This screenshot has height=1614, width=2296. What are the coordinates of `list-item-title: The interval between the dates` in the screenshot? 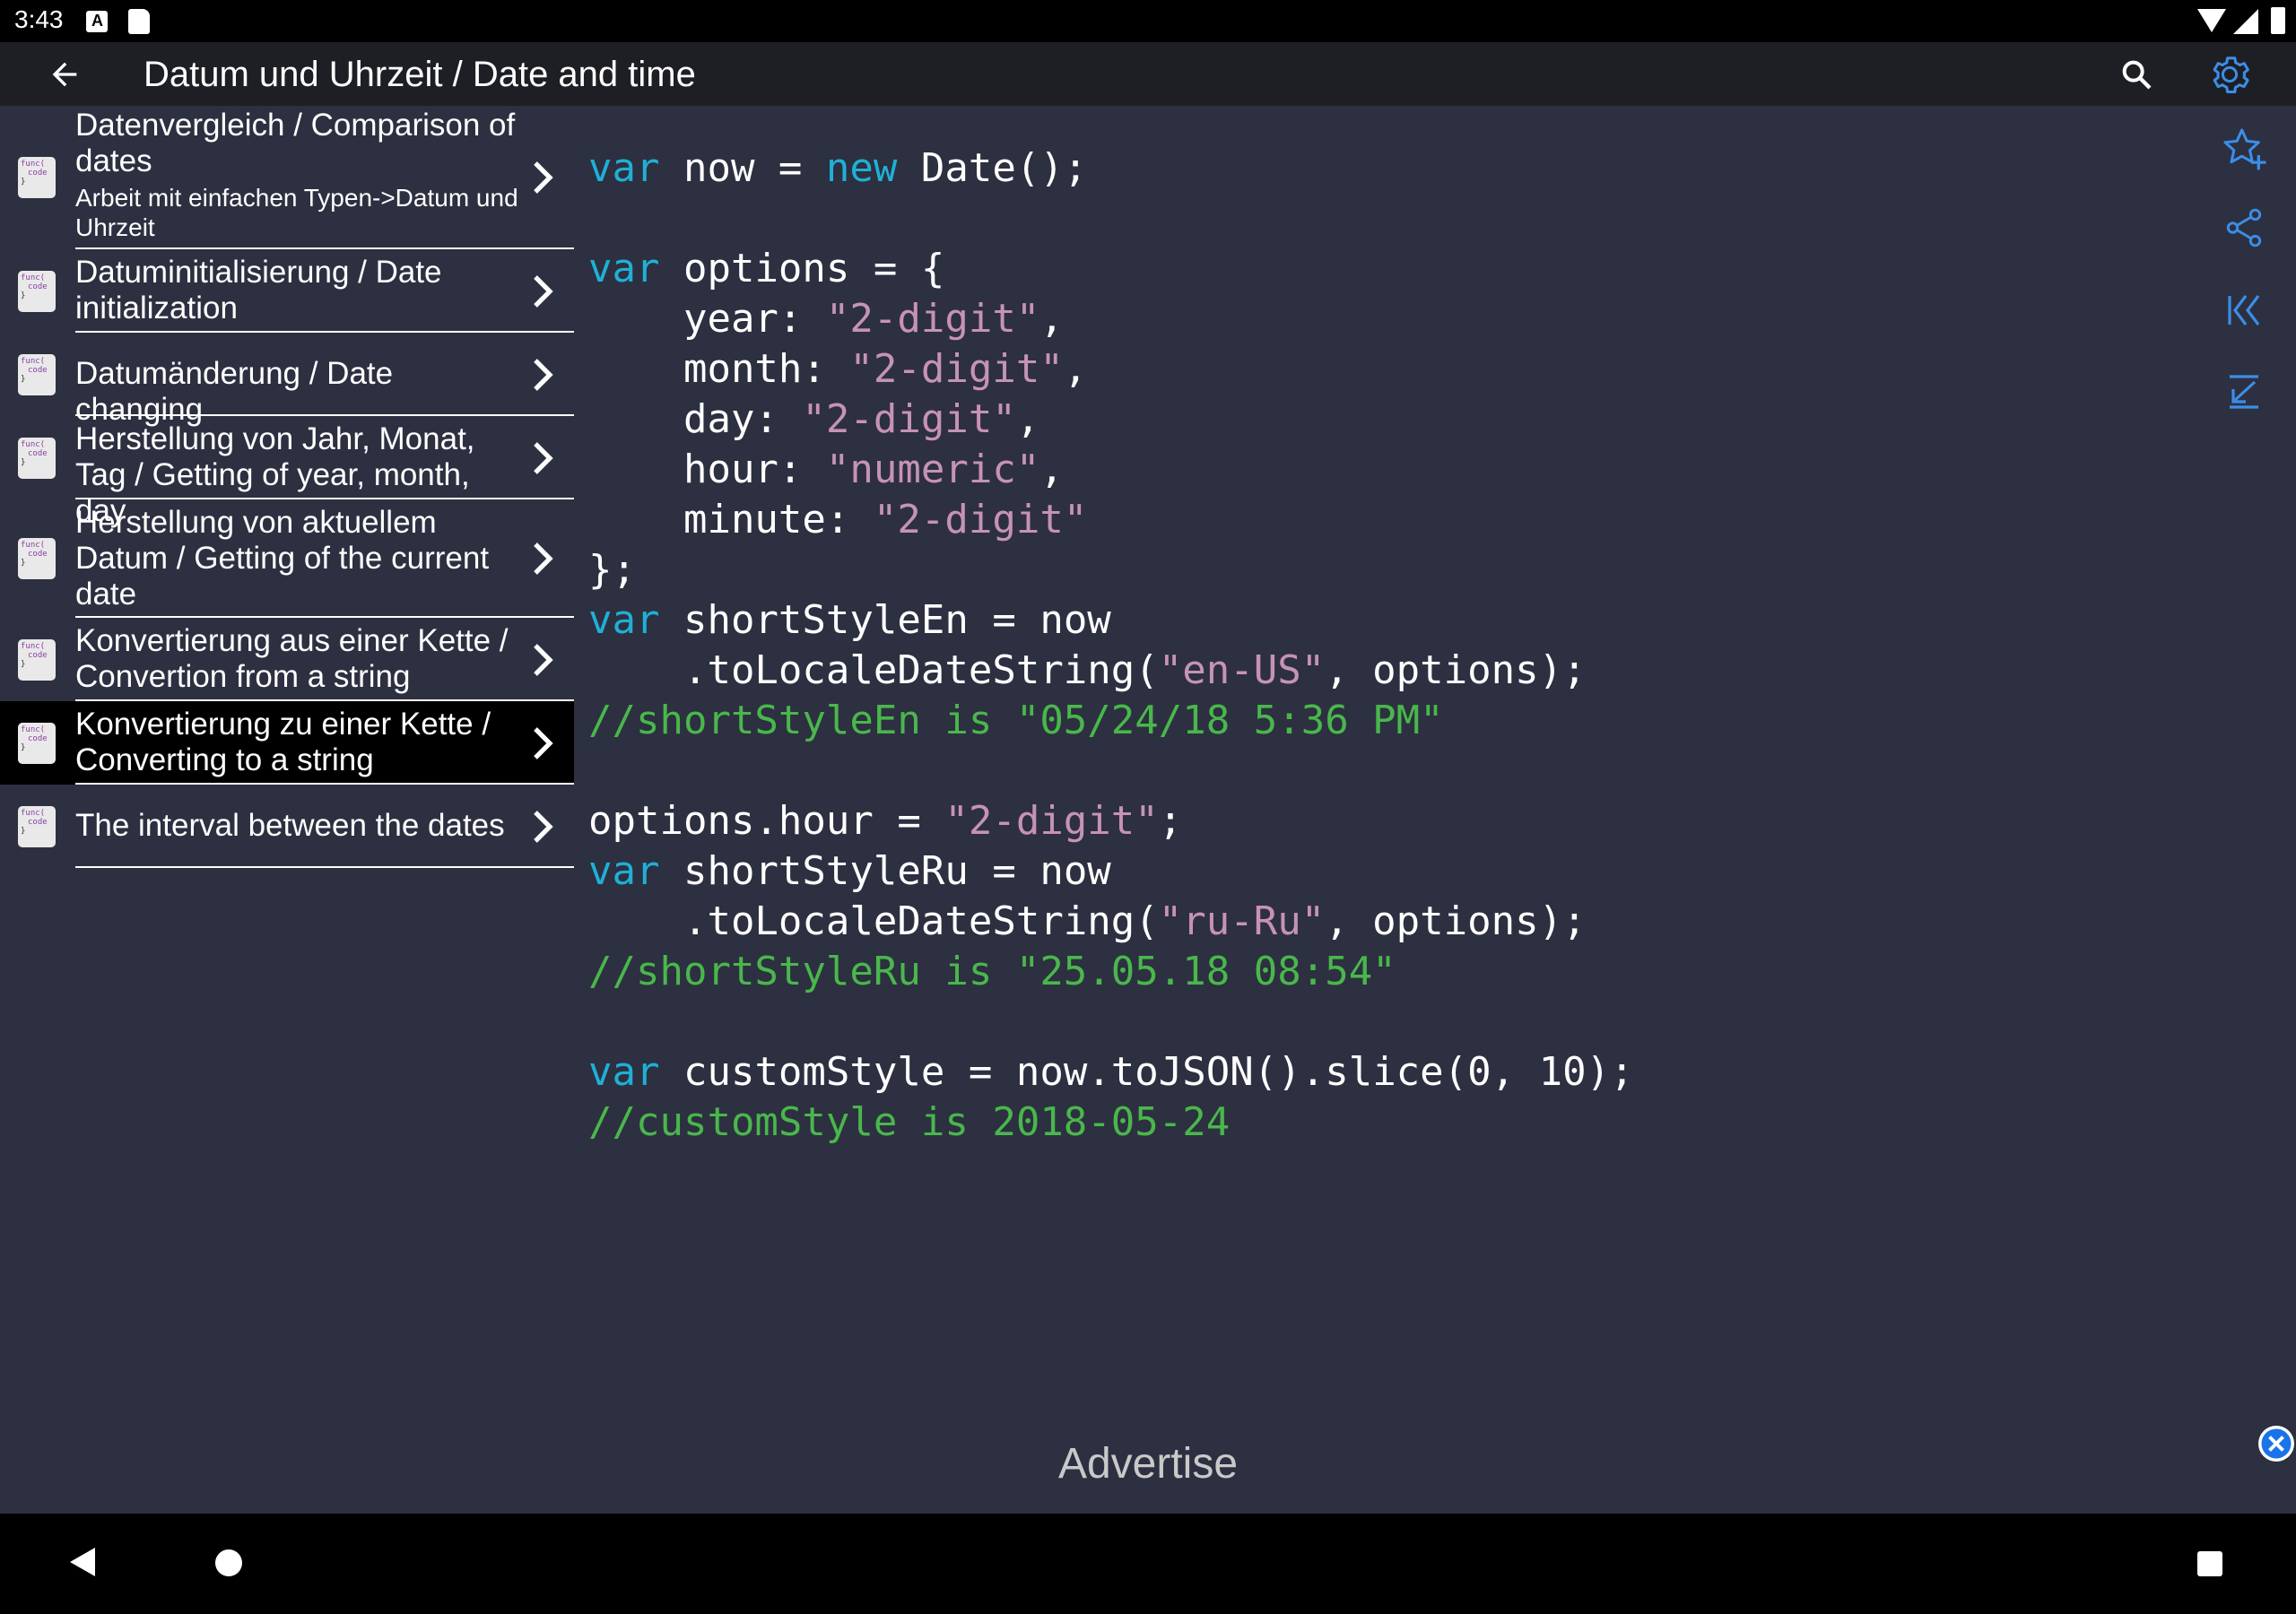 It's located at (290, 825).